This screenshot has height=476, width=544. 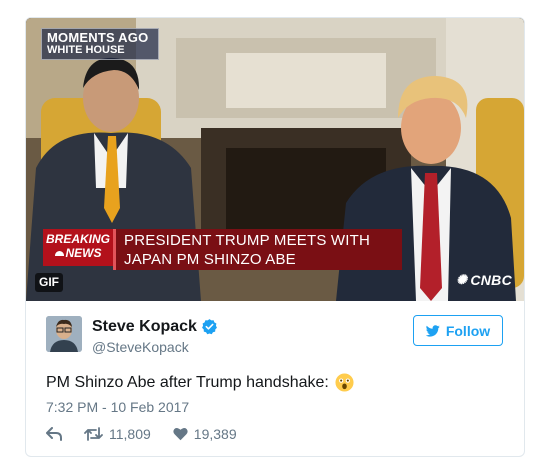 I want to click on retweet-button: 11,809, so click(x=117, y=434).